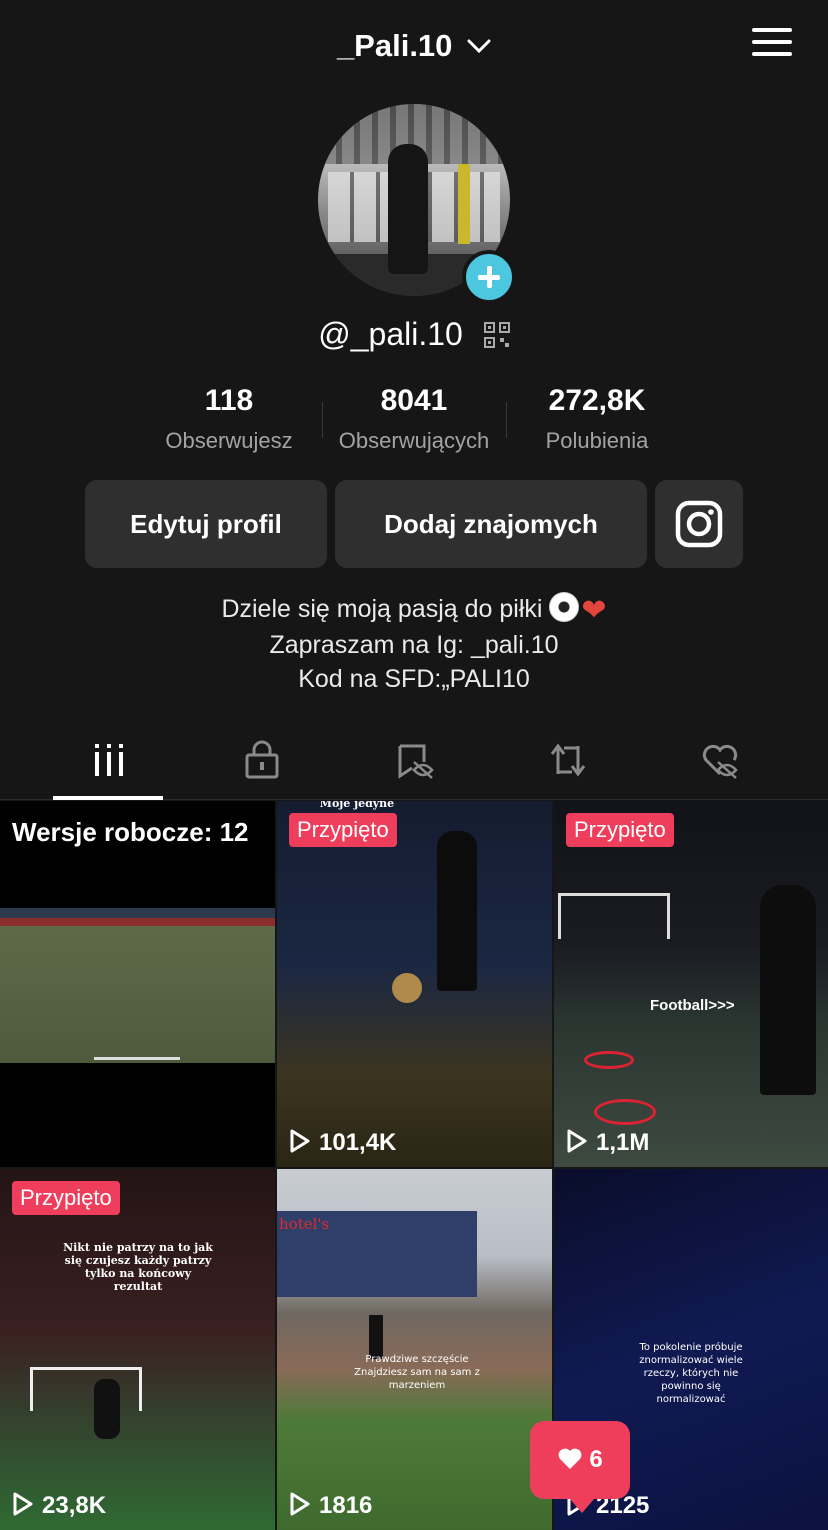 The width and height of the screenshot is (828, 1530). What do you see at coordinates (382, 609) in the screenshot?
I see `bio-line-1: Dziele się moją pasją do piłki` at bounding box center [382, 609].